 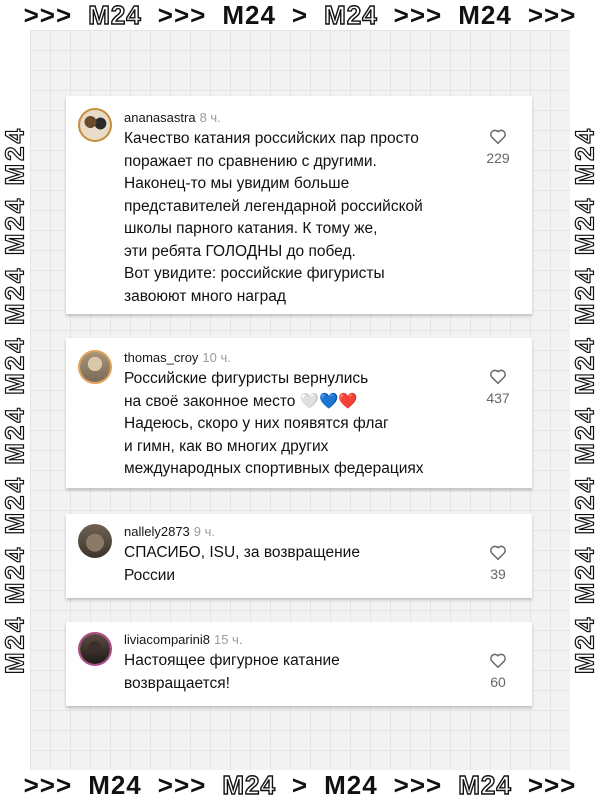 I want to click on comment-text: СПАСИБО, ISU, за возвращение России, so click(x=242, y=564).